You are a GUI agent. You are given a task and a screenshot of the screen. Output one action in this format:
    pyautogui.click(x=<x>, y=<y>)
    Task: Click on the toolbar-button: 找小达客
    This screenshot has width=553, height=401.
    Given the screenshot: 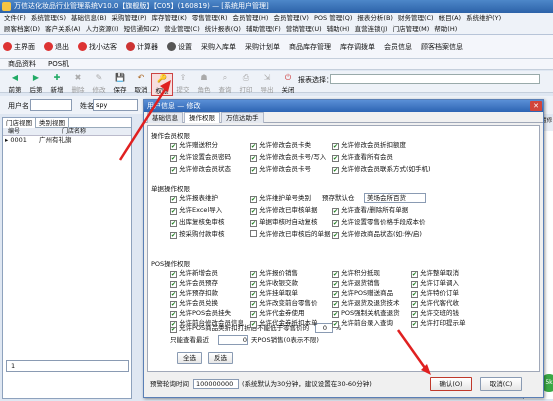 What is the action you would take?
    pyautogui.click(x=97, y=47)
    